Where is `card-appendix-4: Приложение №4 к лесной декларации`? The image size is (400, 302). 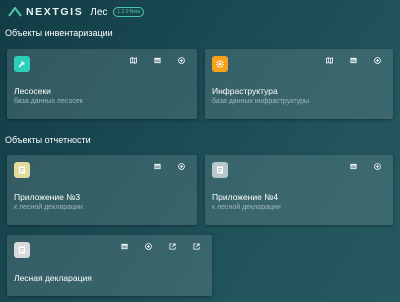
card-appendix-4: Приложение №4 к лесной декларации is located at coordinates (299, 190).